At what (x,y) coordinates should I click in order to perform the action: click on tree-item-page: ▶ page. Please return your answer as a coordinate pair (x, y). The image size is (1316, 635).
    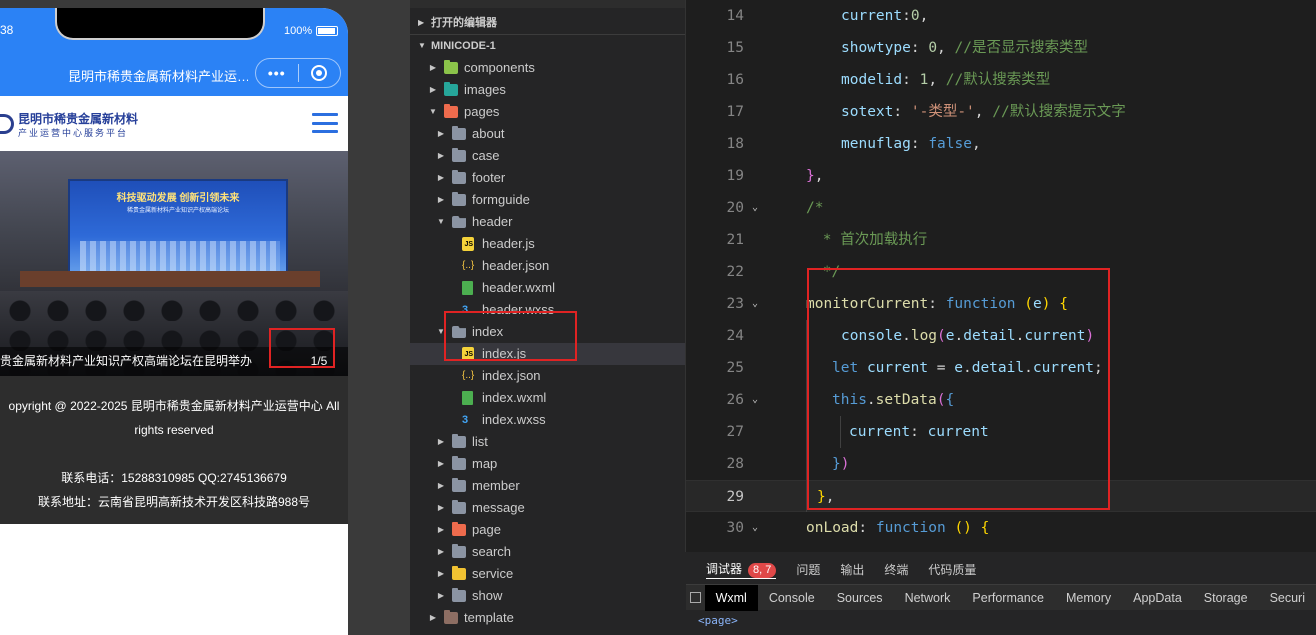
    Looking at the image, I should click on (548, 530).